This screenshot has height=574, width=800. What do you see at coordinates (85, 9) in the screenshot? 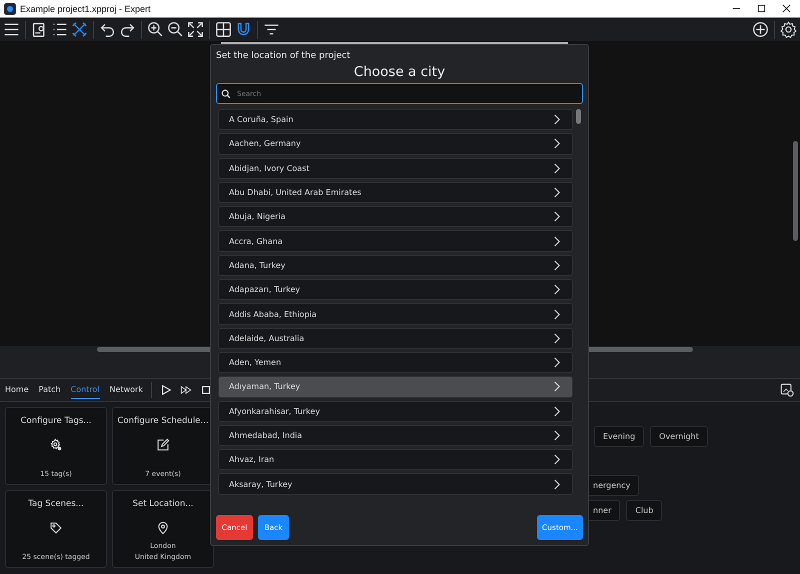
I see `window-title: Example project1.xpproj - Expert` at bounding box center [85, 9].